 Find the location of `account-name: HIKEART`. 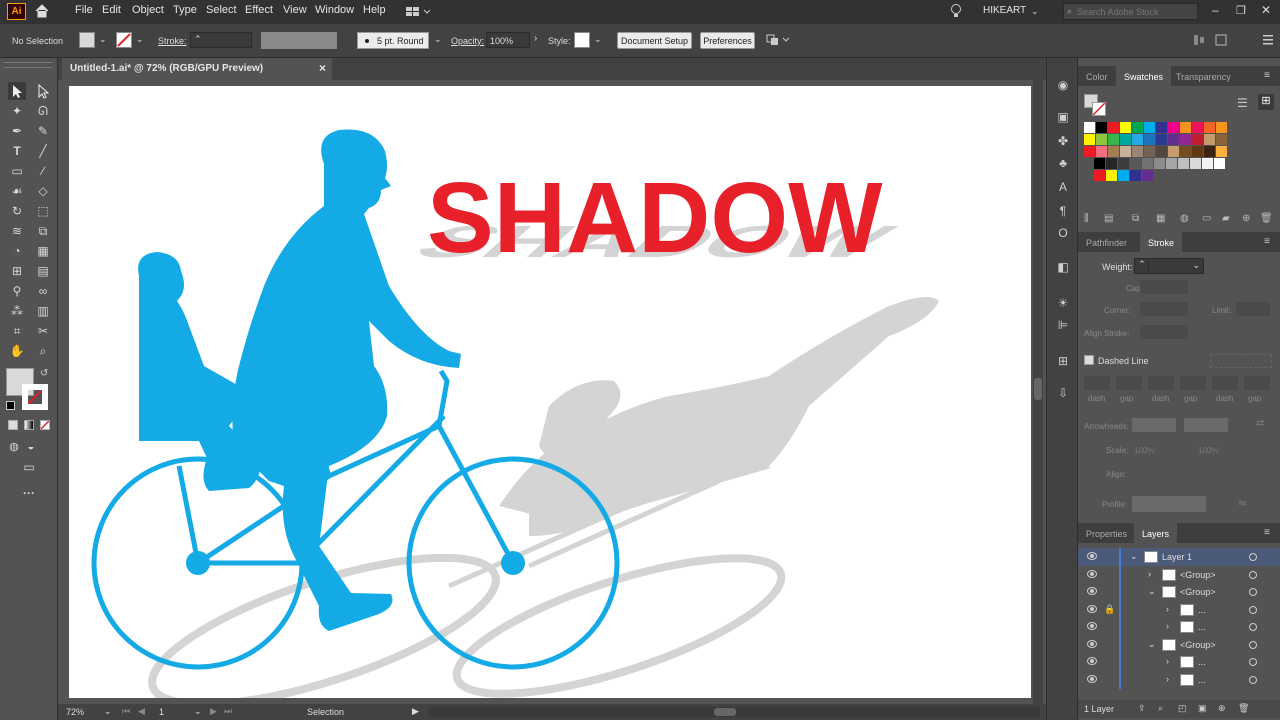

account-name: HIKEART is located at coordinates (1004, 10).